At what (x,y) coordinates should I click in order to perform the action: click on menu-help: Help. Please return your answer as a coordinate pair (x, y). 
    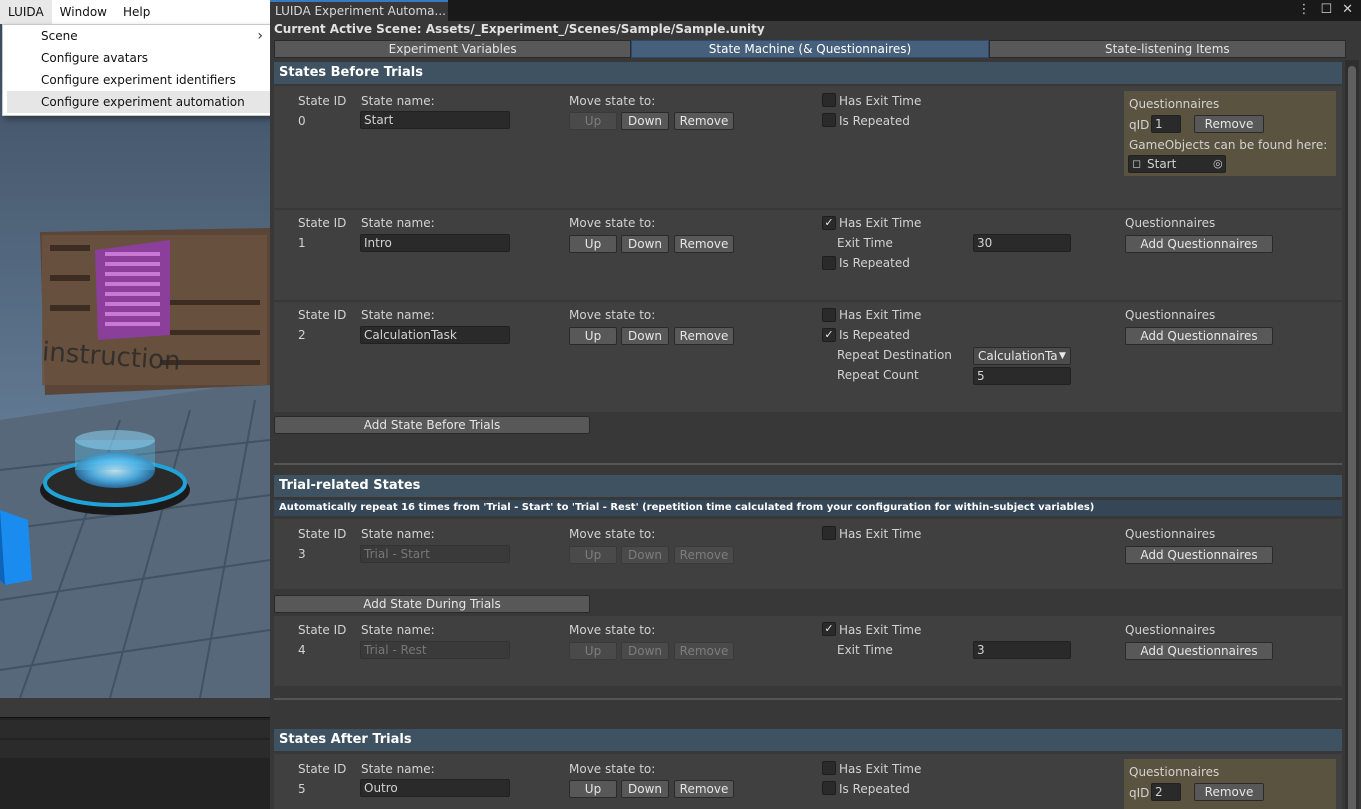
    Looking at the image, I should click on (136, 12).